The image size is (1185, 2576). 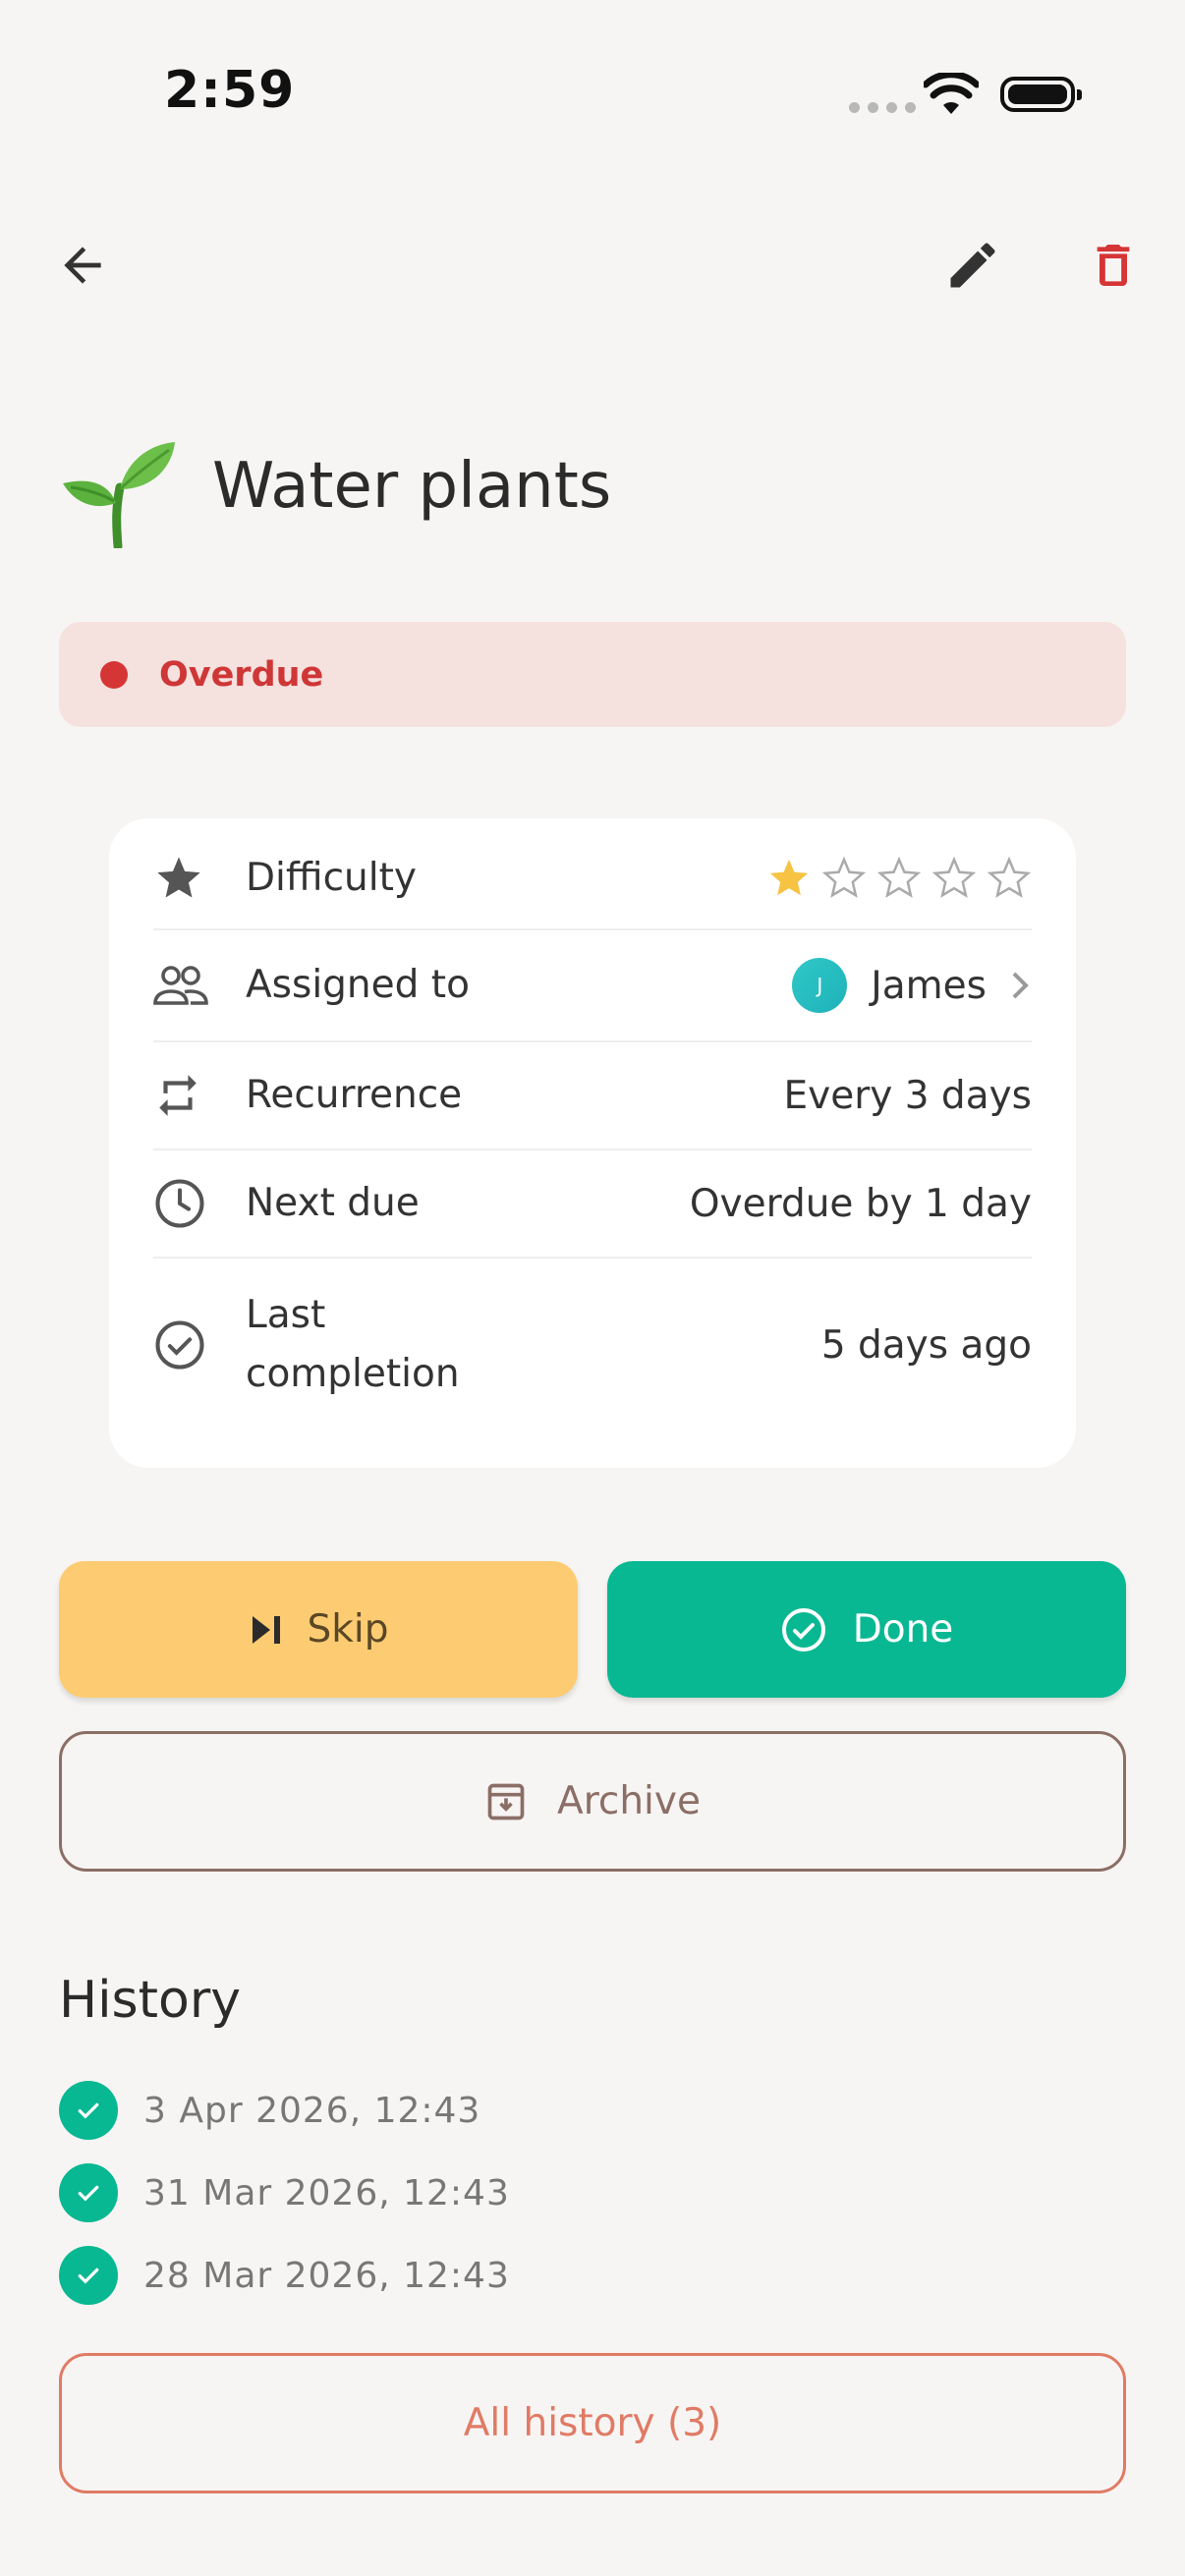 I want to click on edit-button, so click(x=973, y=265).